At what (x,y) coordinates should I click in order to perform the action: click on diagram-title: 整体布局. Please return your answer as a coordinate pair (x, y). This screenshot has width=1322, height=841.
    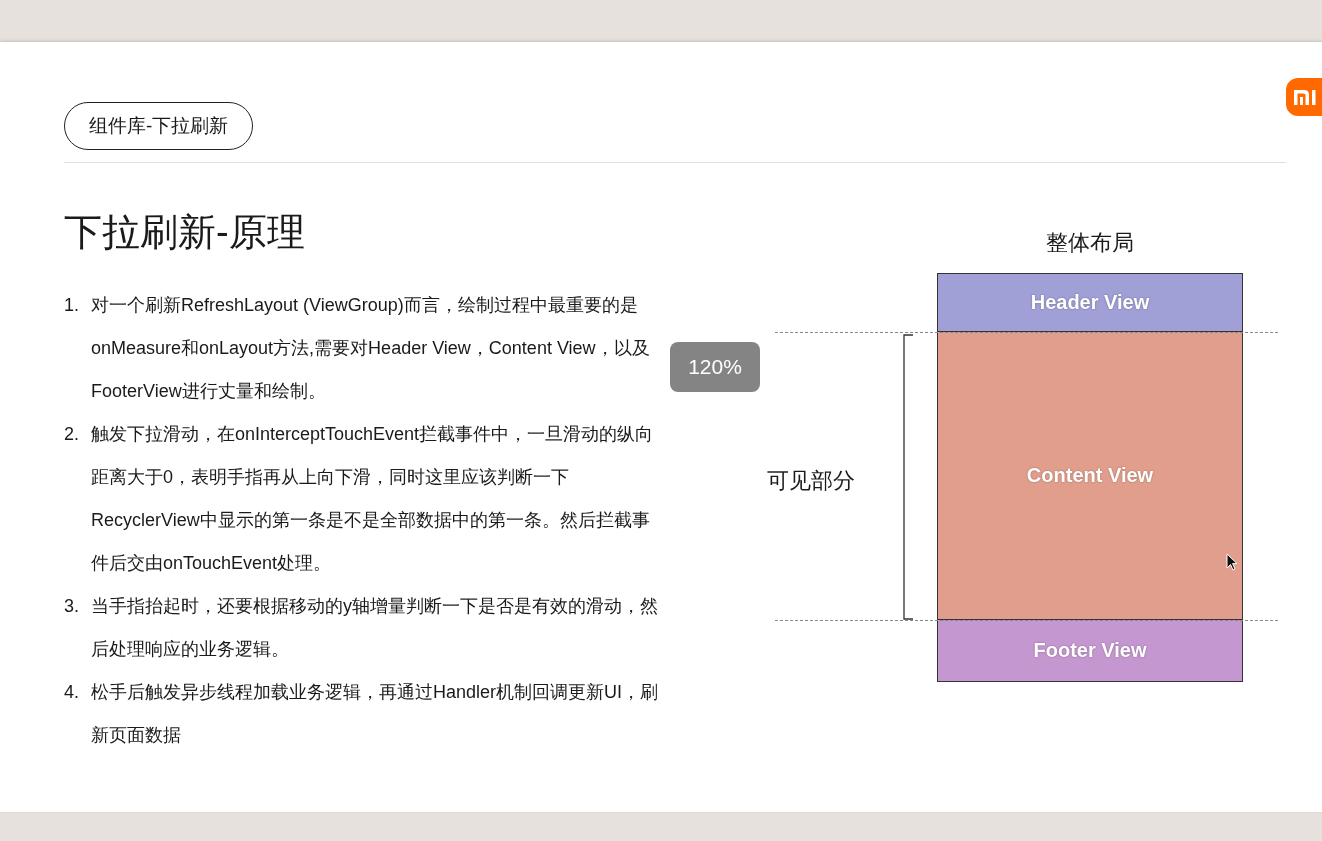
    Looking at the image, I should click on (1090, 243).